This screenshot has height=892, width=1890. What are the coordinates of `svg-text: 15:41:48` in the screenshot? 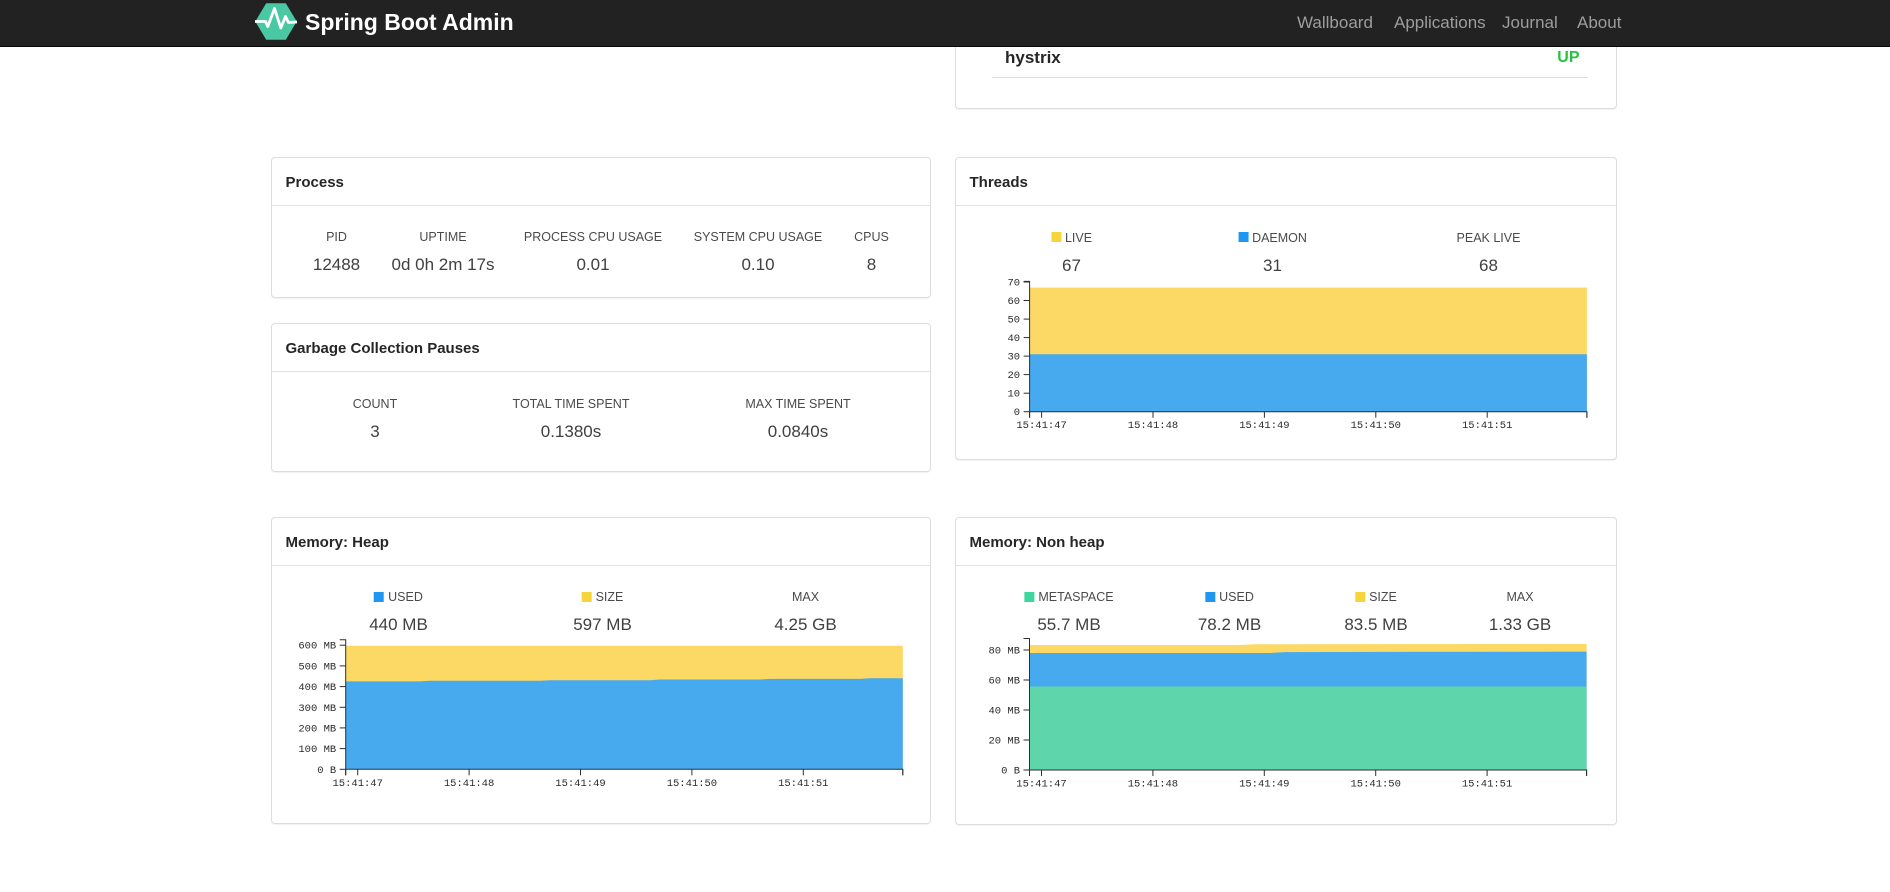 It's located at (1153, 785).